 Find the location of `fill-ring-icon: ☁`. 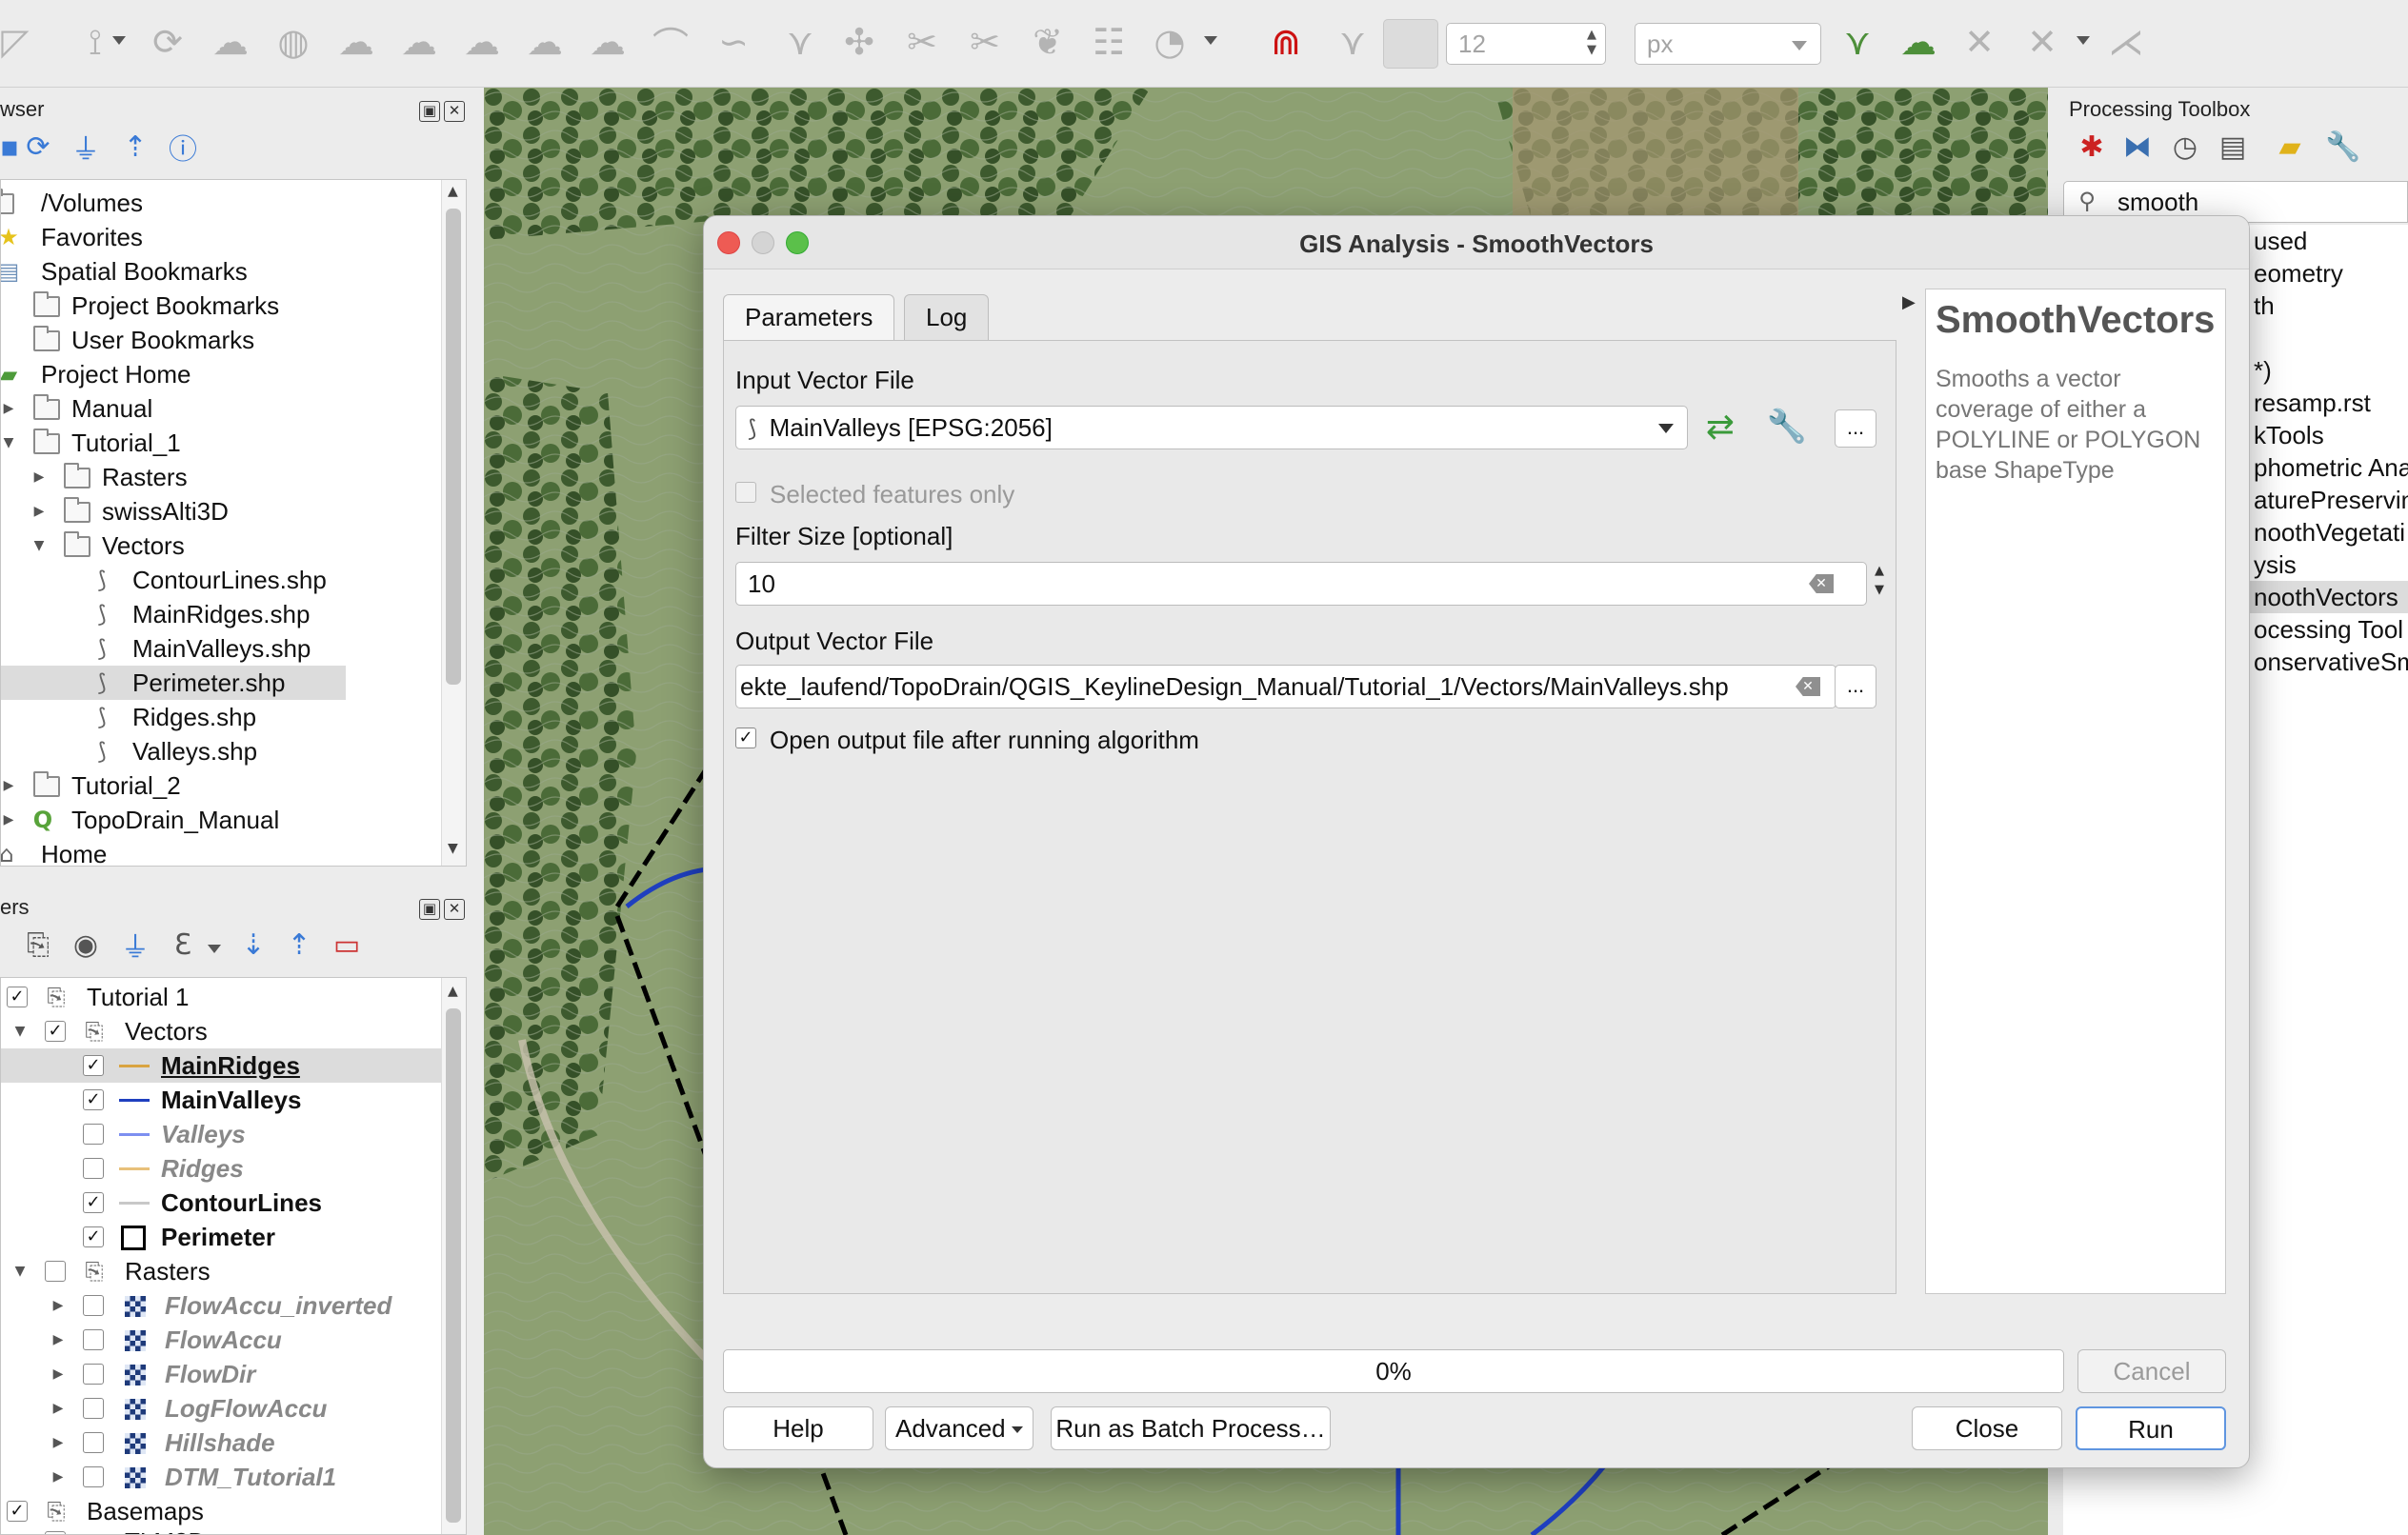

fill-ring-icon: ☁ is located at coordinates (419, 42).